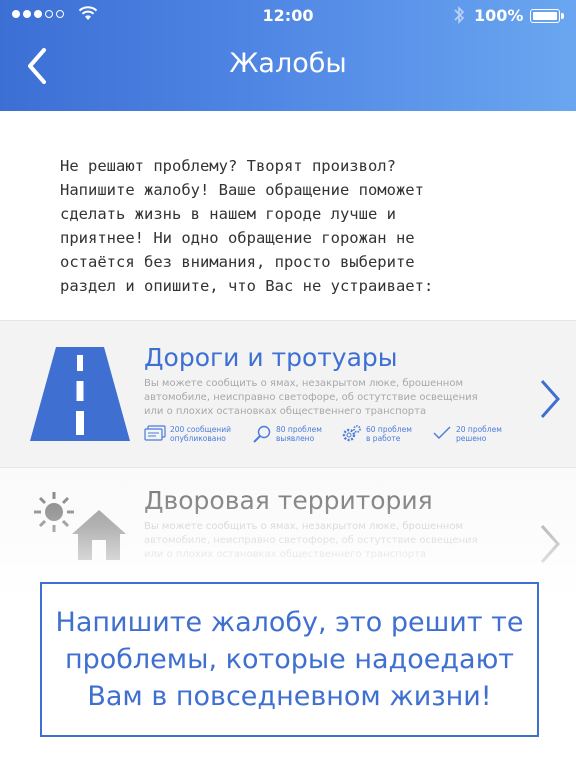  Describe the element at coordinates (351, 433) in the screenshot. I see `gears-icon` at that location.